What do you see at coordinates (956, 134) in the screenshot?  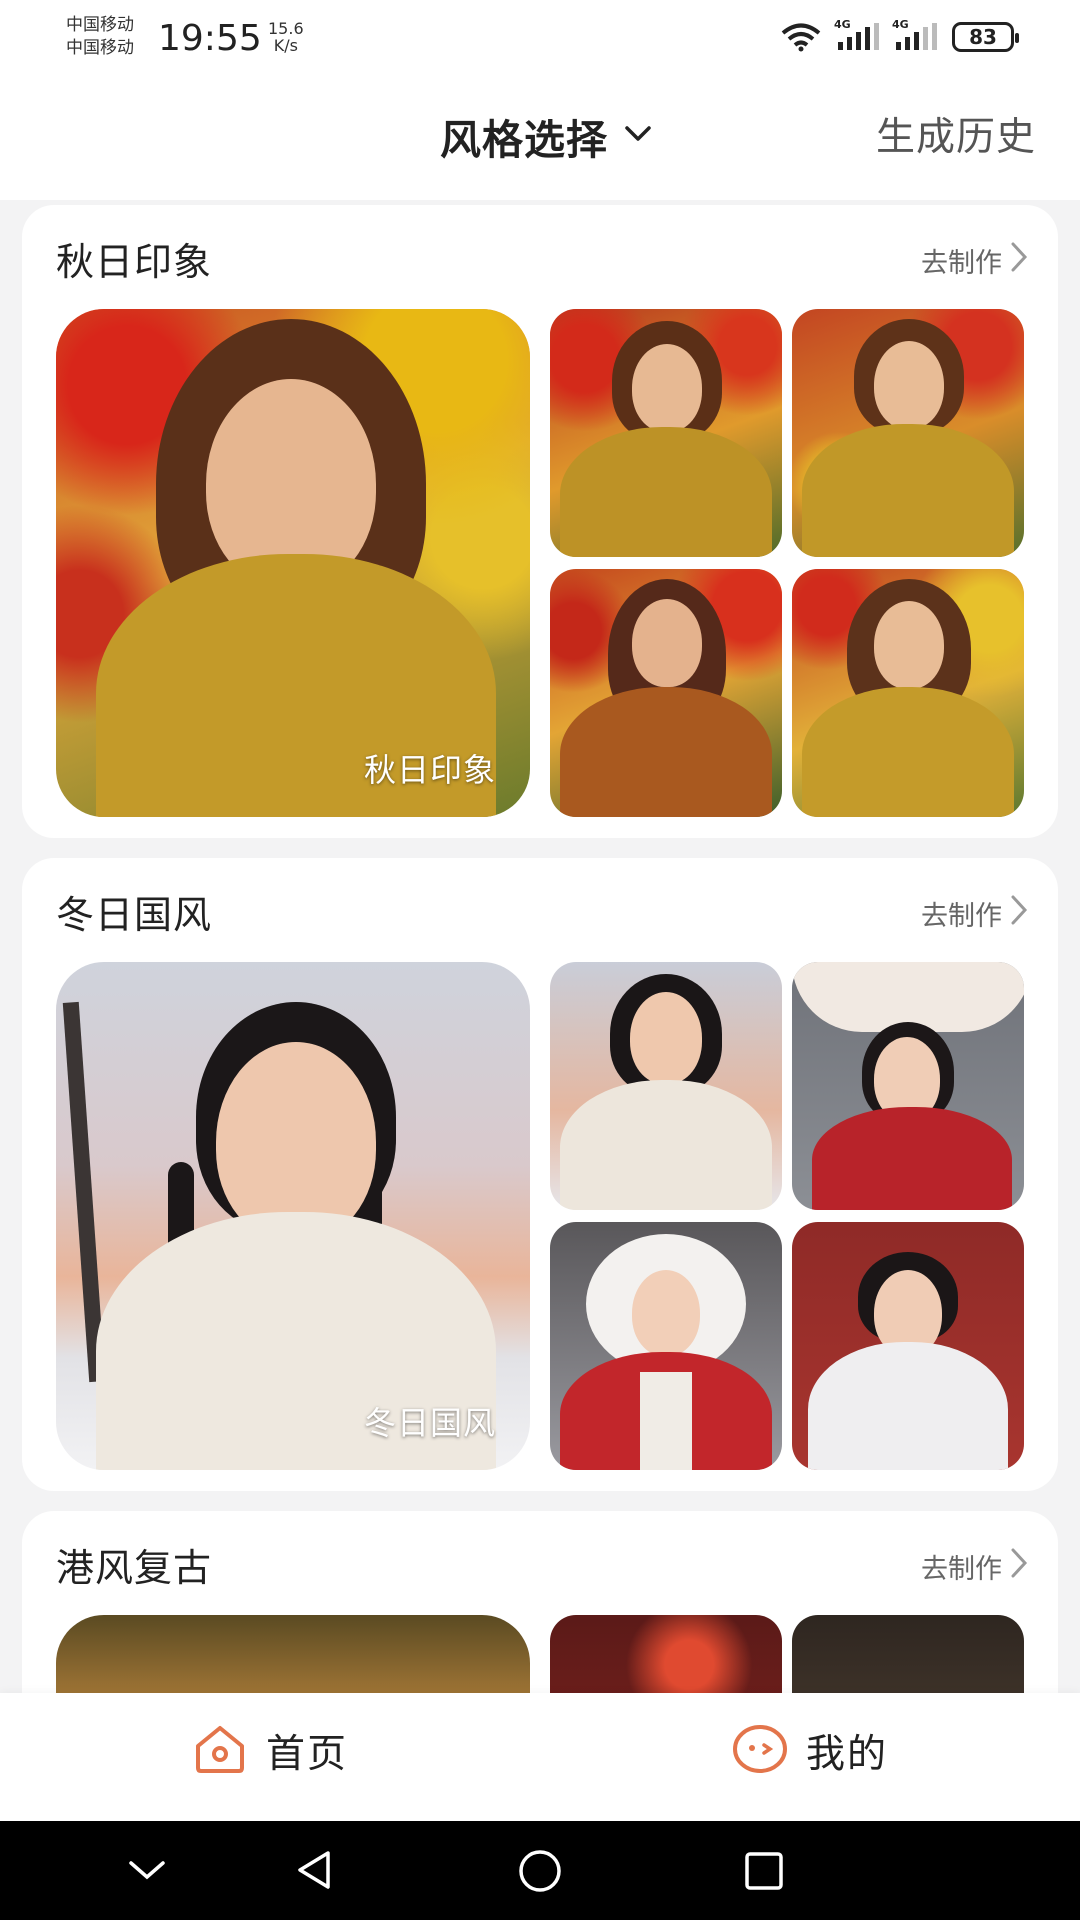 I see `generation-history-link: 生成历史` at bounding box center [956, 134].